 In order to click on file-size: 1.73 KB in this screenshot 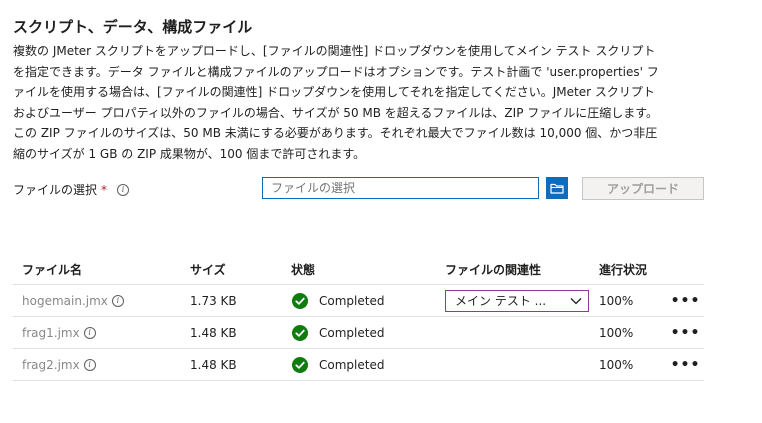, I will do `click(213, 300)`.